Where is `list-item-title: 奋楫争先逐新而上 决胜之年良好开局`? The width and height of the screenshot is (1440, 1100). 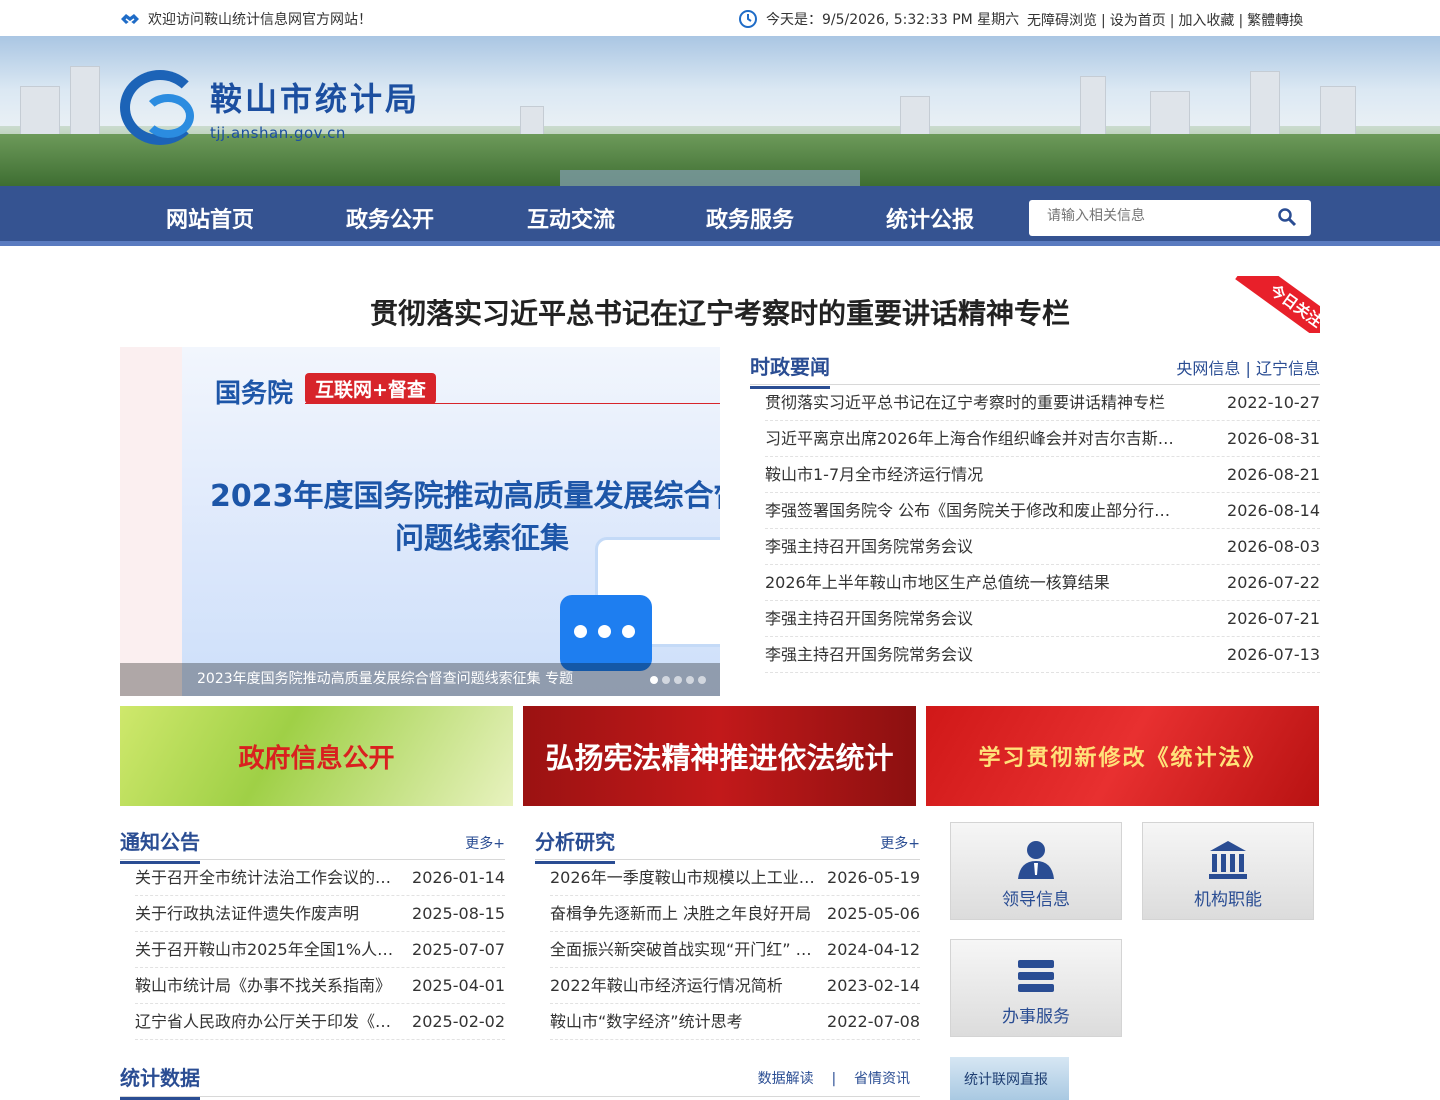 list-item-title: 奋楫争先逐新而上 决胜之年良好开局 is located at coordinates (680, 913).